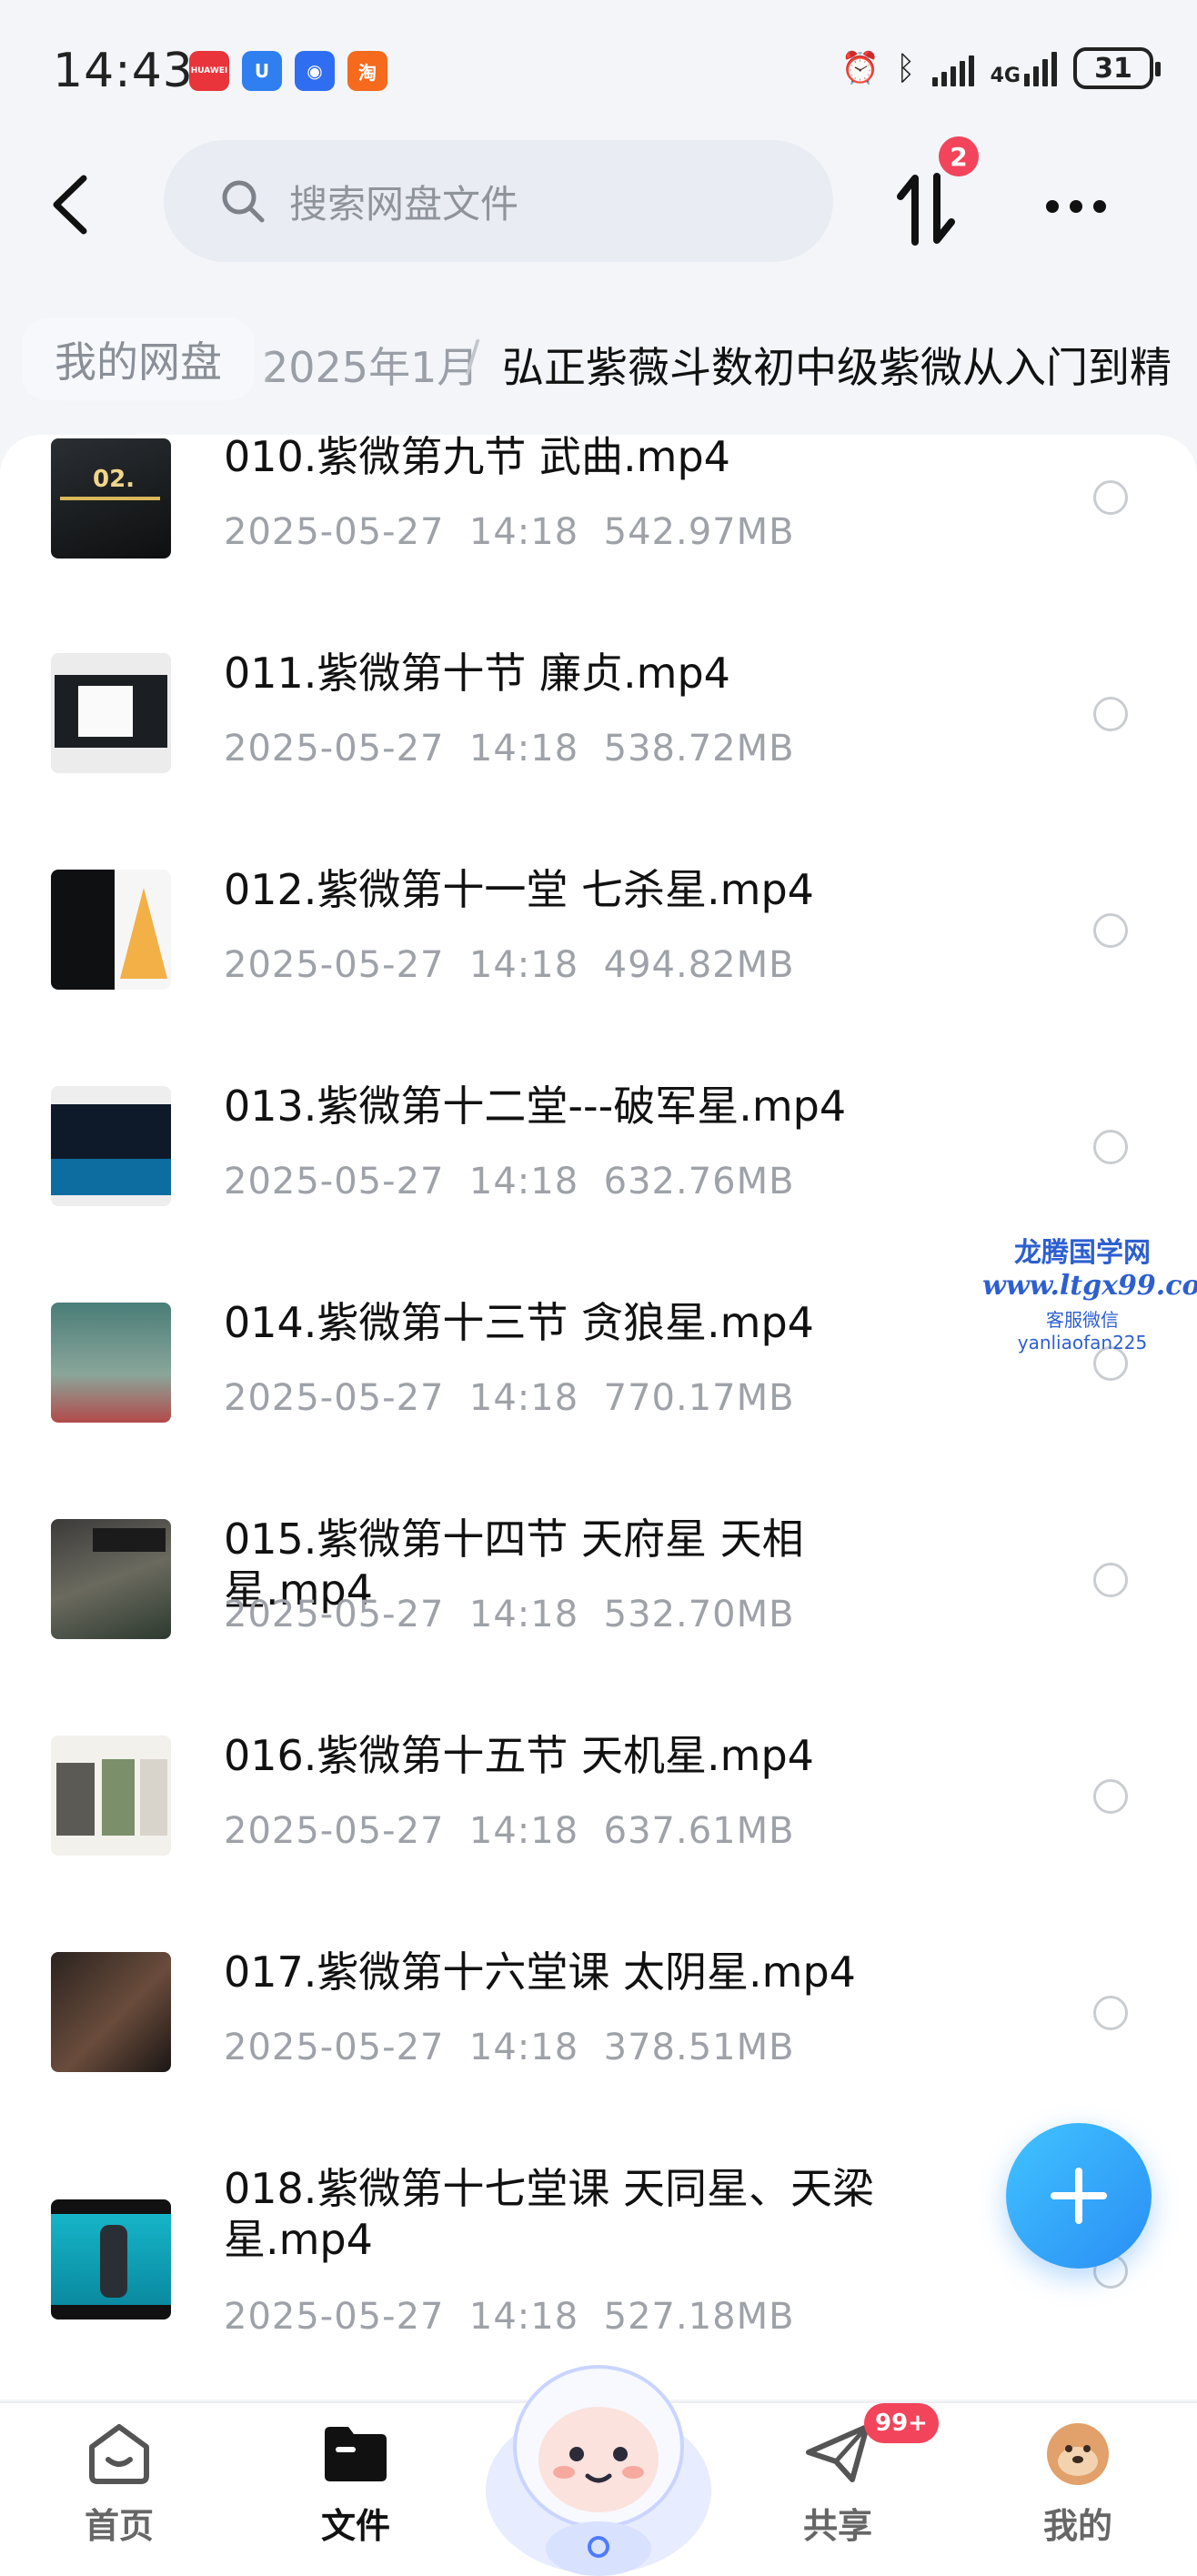 This screenshot has width=1197, height=2576. What do you see at coordinates (906, 68) in the screenshot?
I see `bluetooth-icon: ᛒ` at bounding box center [906, 68].